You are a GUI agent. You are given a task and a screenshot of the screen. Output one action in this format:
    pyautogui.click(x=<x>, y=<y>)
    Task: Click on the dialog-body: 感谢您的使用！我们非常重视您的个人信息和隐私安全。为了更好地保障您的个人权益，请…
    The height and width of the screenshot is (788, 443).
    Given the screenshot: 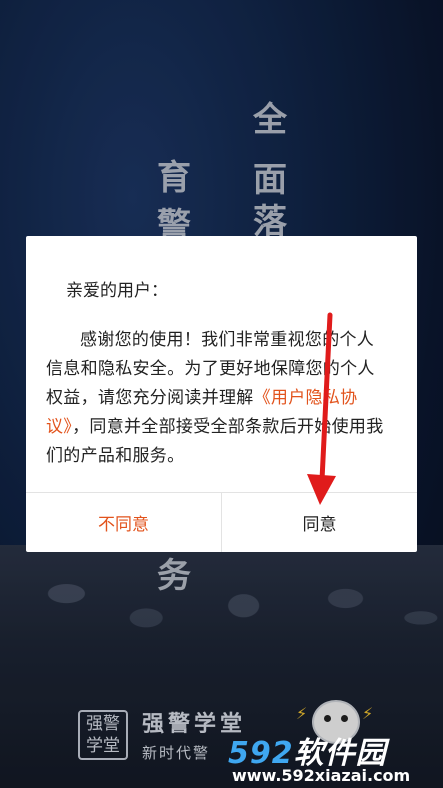 What is the action you would take?
    pyautogui.click(x=216, y=398)
    